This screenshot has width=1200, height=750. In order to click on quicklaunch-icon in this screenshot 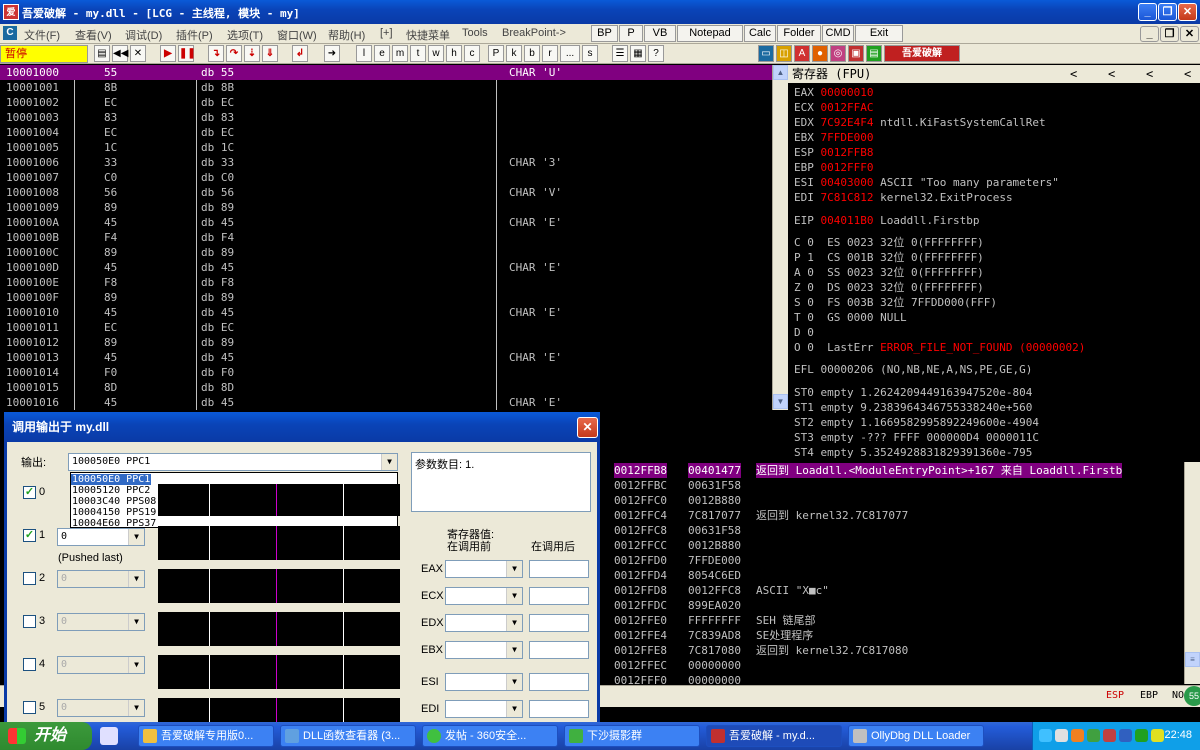, I will do `click(109, 736)`.